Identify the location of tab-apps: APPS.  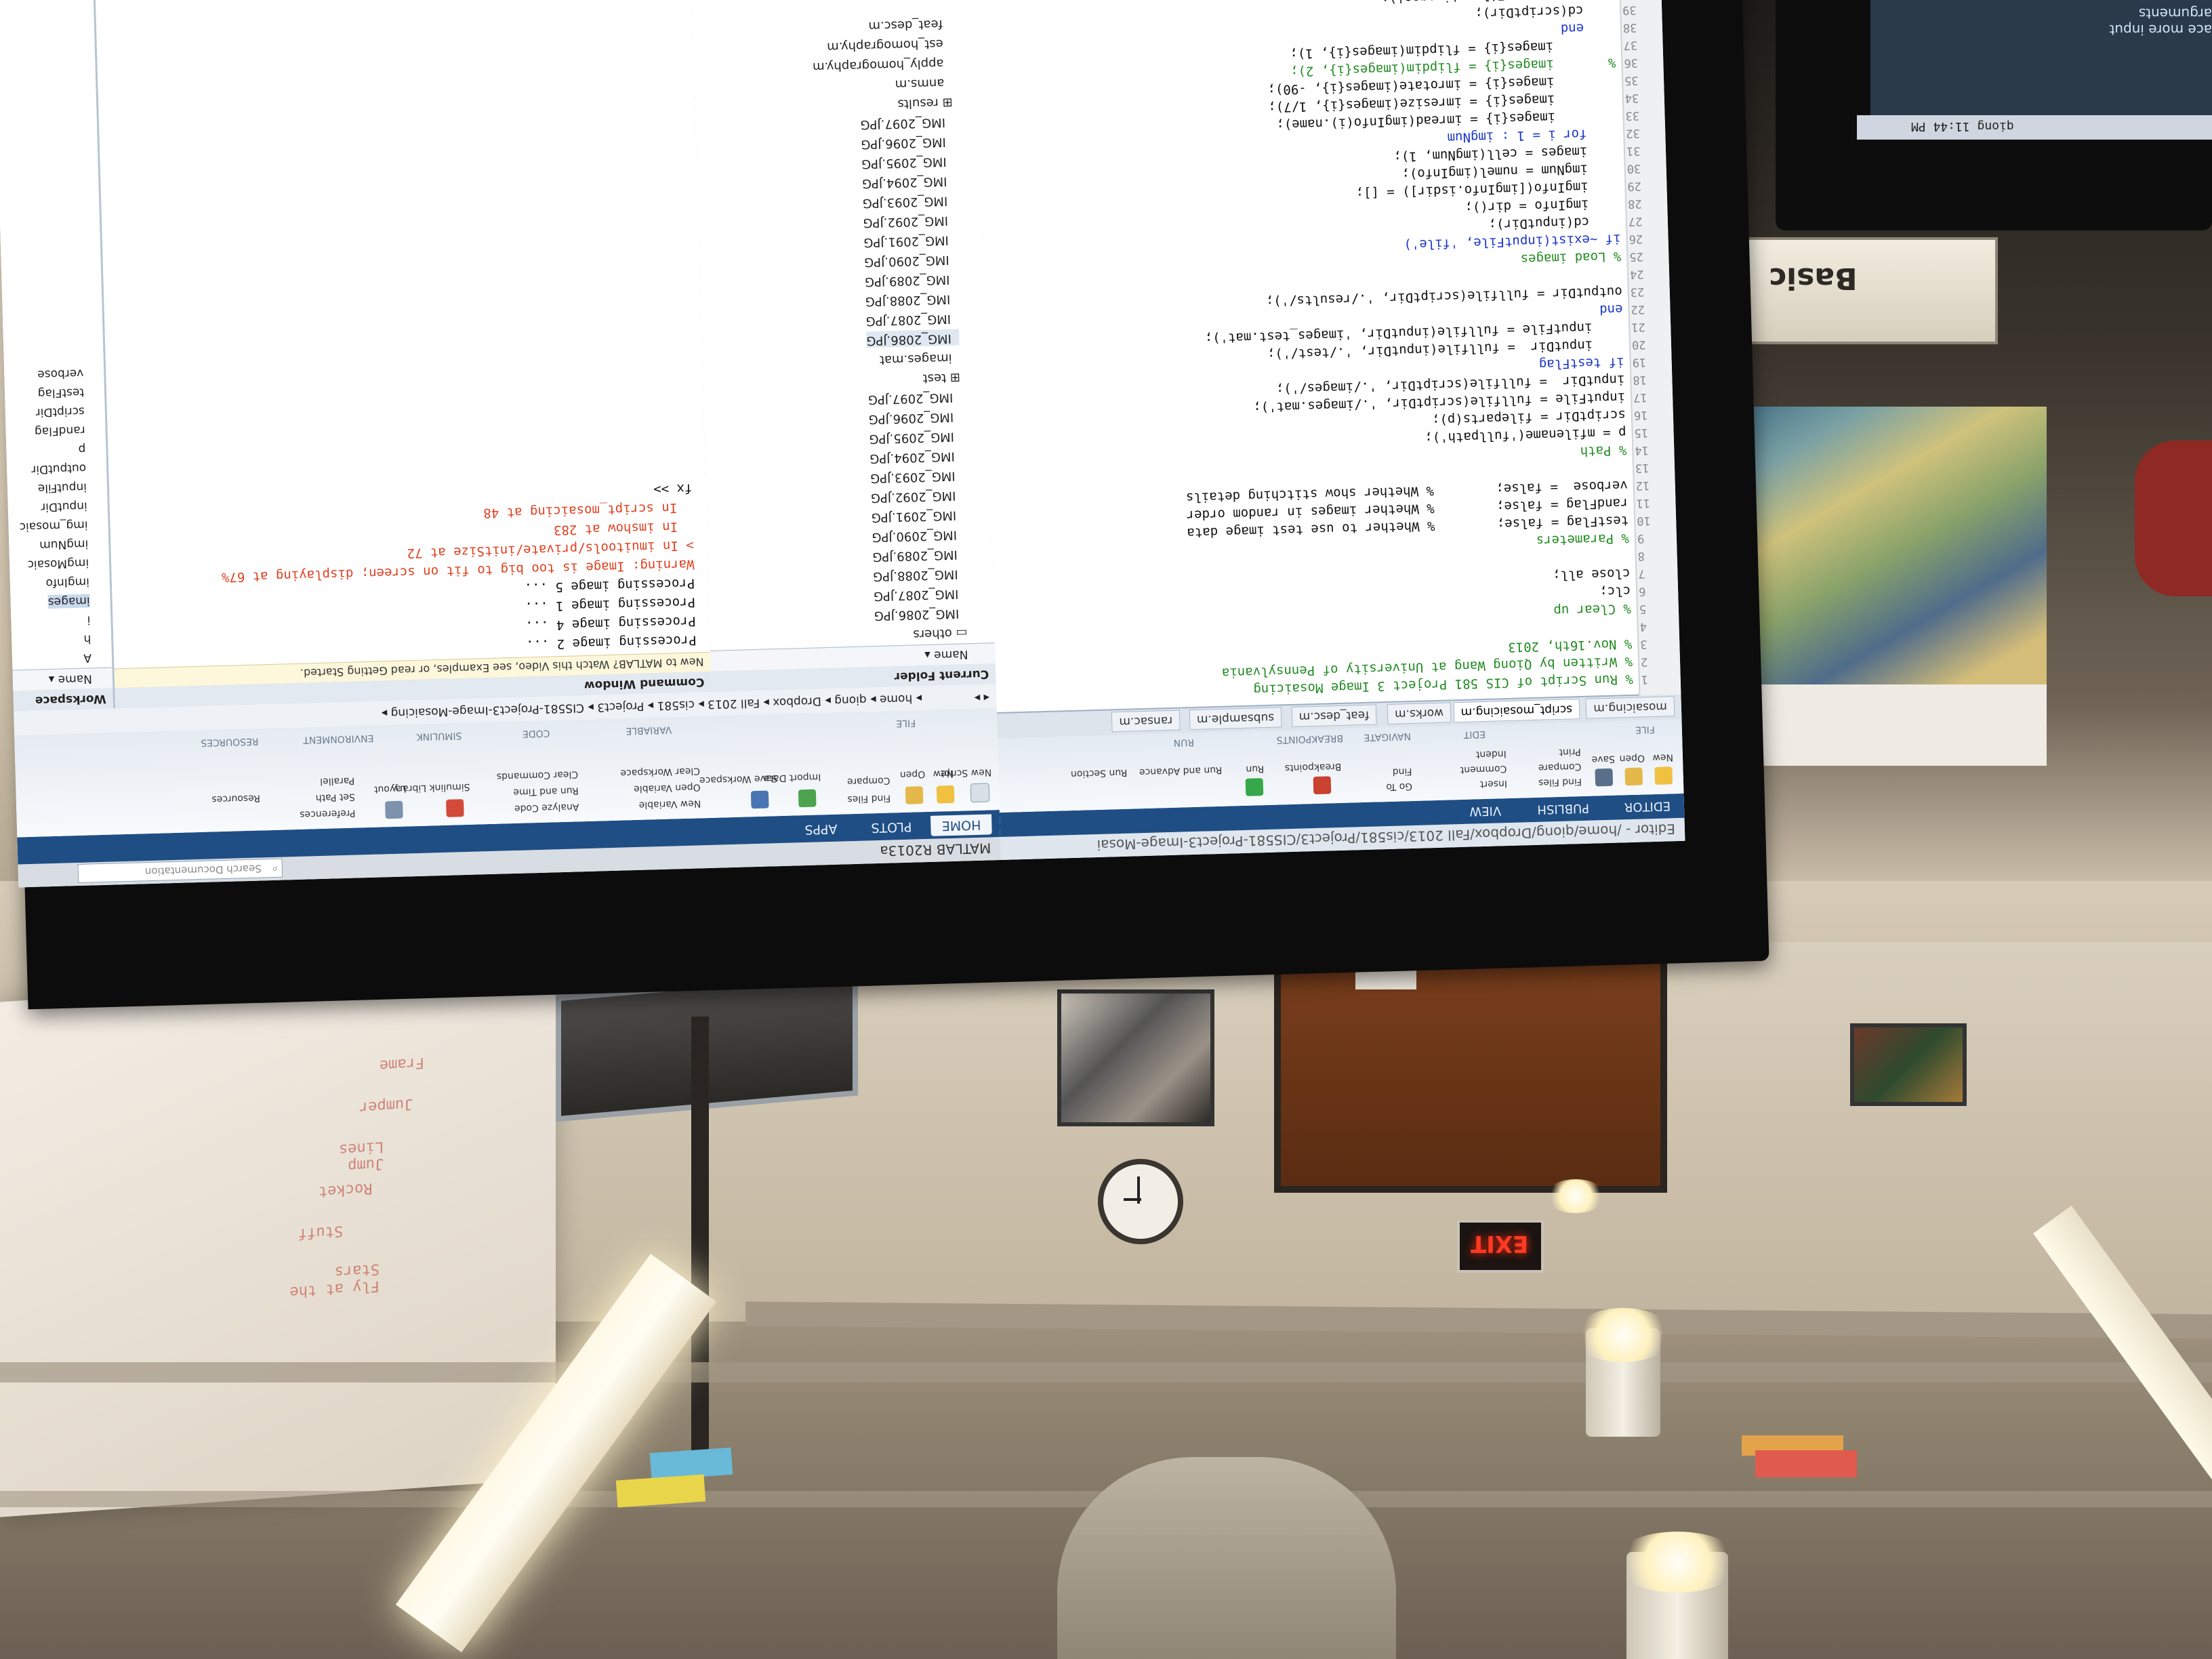
(821, 829).